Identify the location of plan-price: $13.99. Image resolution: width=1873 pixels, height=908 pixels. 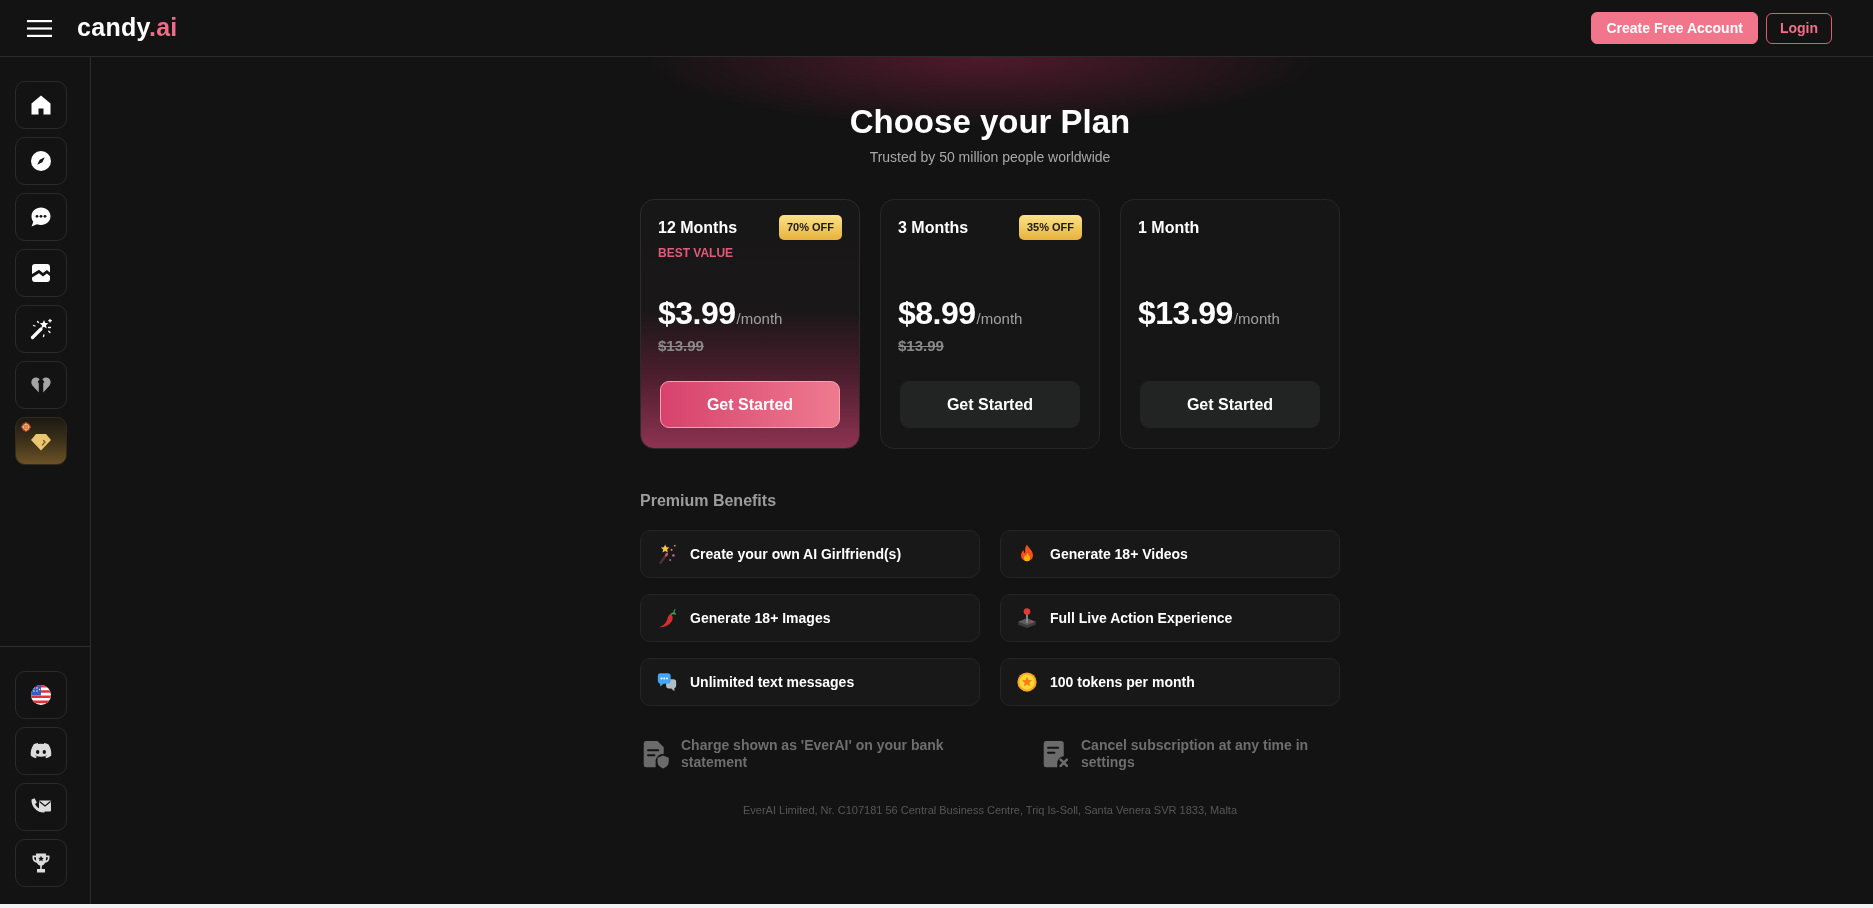
(1185, 313).